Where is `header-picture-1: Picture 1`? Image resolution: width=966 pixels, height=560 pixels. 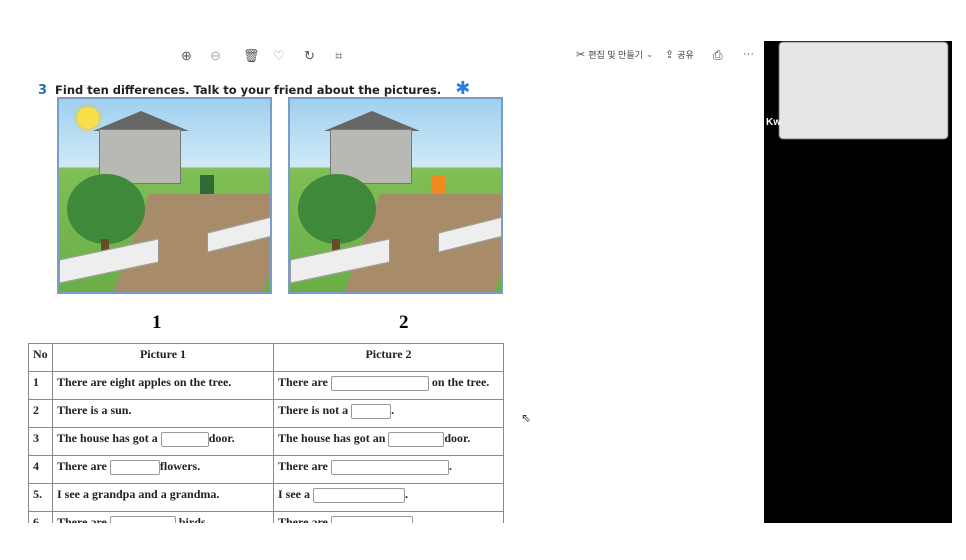
header-picture-1: Picture 1 is located at coordinates (163, 357).